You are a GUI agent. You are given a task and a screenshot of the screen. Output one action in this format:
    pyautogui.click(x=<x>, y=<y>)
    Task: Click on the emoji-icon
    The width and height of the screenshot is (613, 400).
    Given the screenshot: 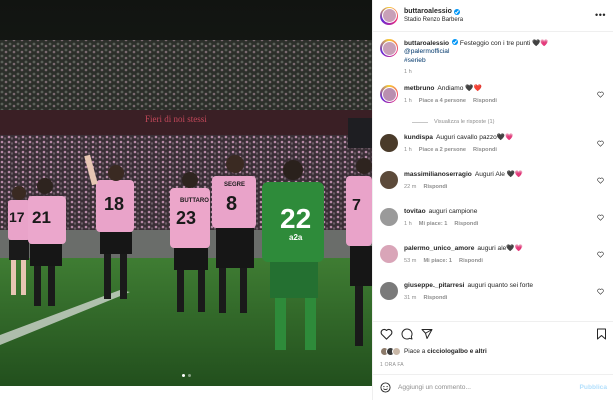 What is the action you would take?
    pyautogui.click(x=385, y=387)
    